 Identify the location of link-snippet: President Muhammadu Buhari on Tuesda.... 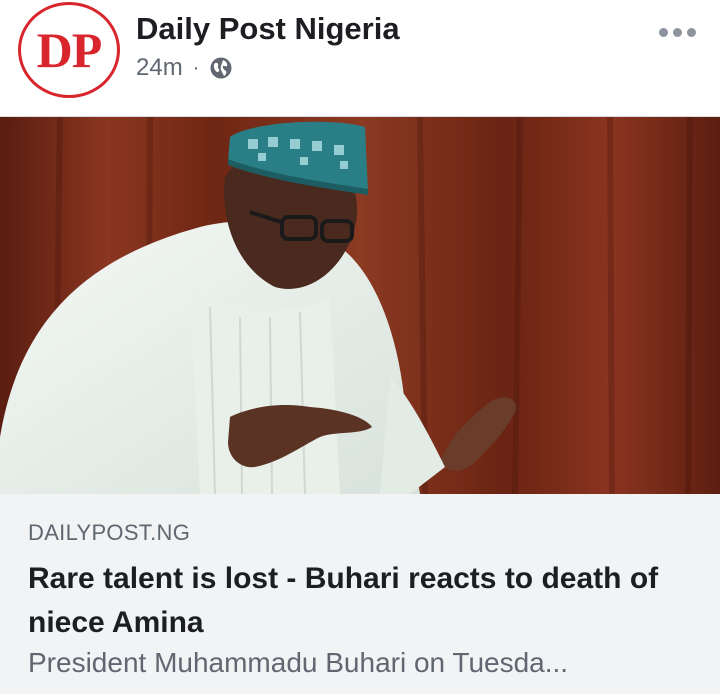
(298, 662).